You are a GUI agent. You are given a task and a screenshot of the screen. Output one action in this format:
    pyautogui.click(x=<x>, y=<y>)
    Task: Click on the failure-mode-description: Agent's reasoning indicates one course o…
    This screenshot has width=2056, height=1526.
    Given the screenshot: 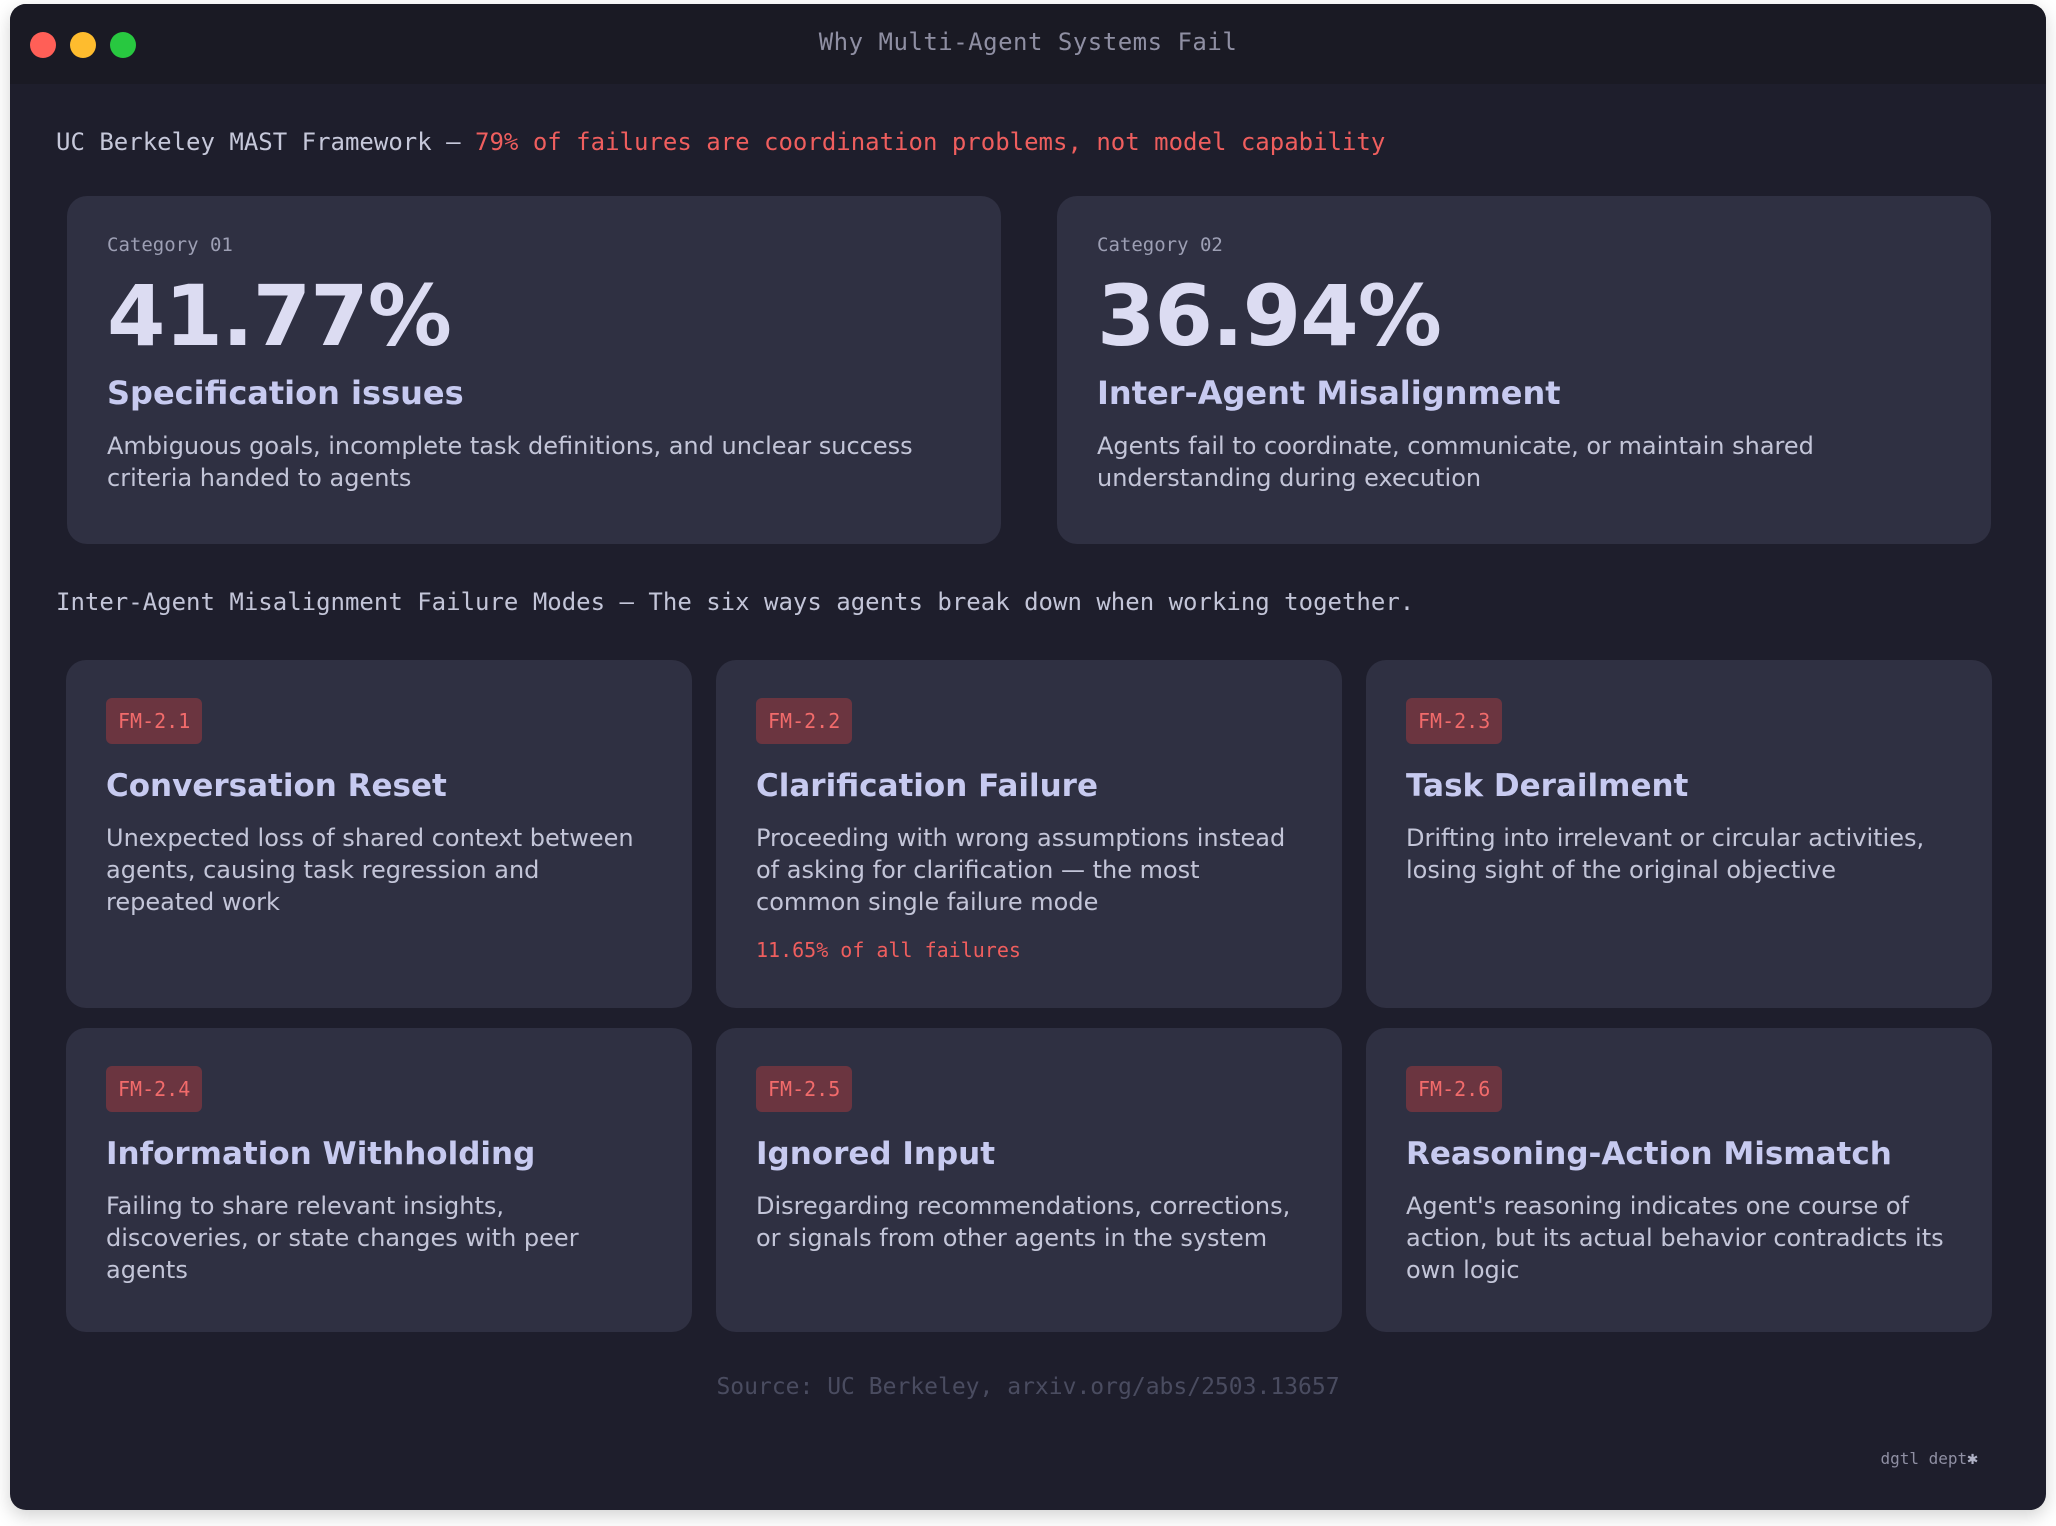 What is the action you would take?
    pyautogui.click(x=1675, y=1238)
    